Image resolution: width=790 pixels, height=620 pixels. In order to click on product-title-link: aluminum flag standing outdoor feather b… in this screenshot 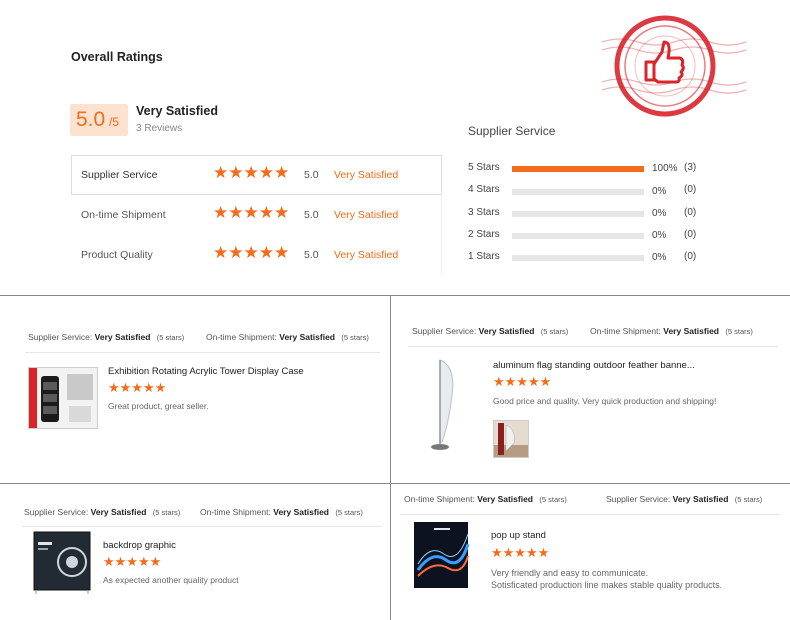, I will do `click(594, 365)`.